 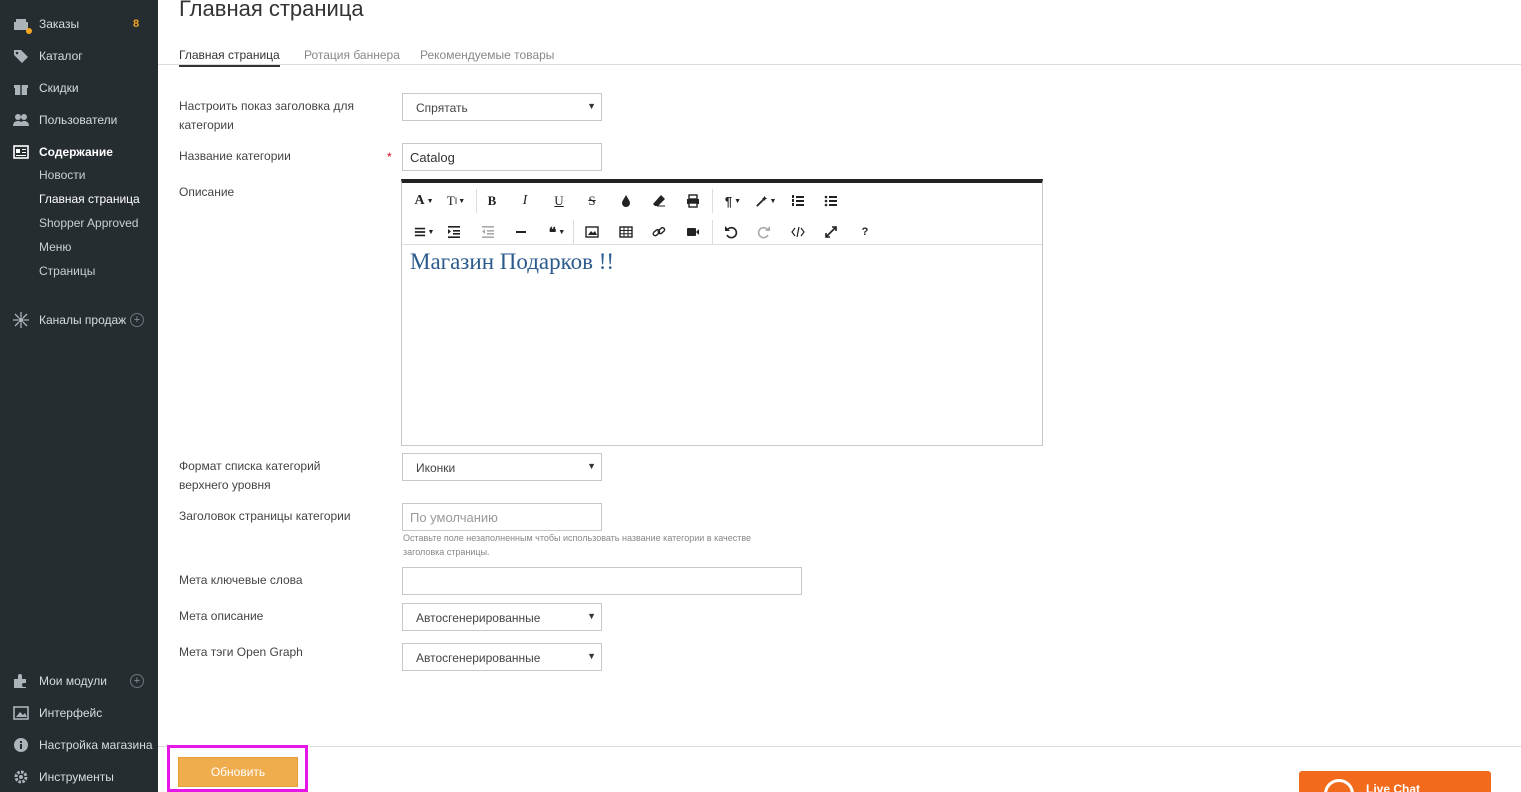 What do you see at coordinates (221, 616) in the screenshot?
I see `meta-description-label: Мета описание` at bounding box center [221, 616].